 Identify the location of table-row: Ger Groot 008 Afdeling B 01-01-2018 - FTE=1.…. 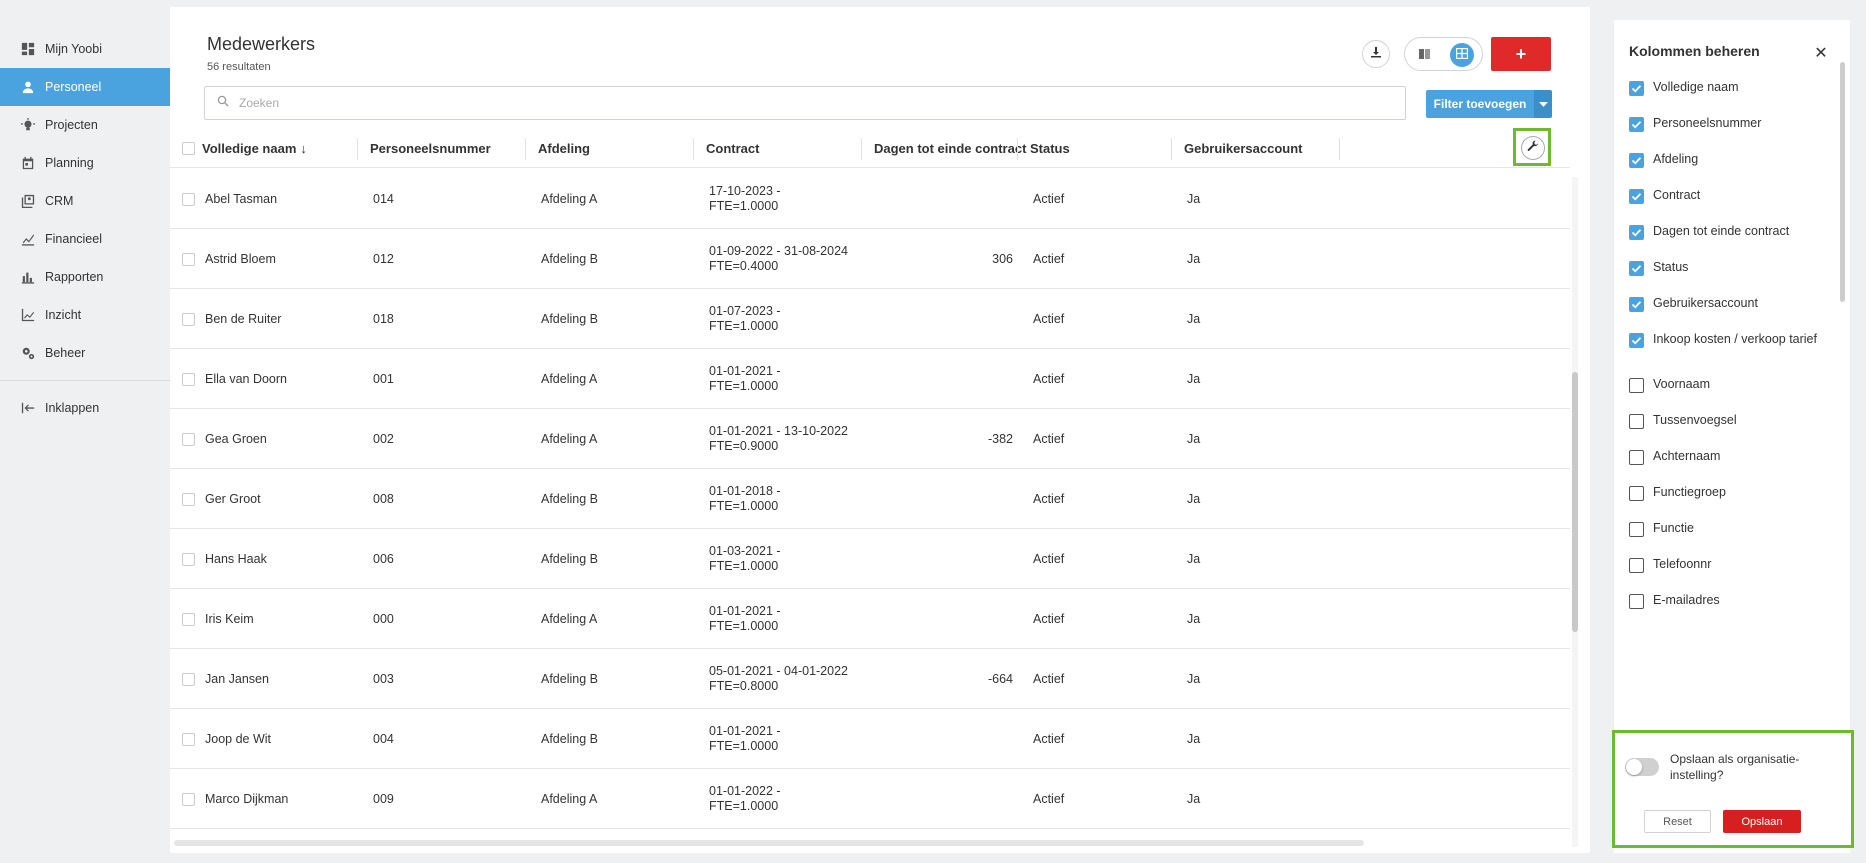
(870, 499).